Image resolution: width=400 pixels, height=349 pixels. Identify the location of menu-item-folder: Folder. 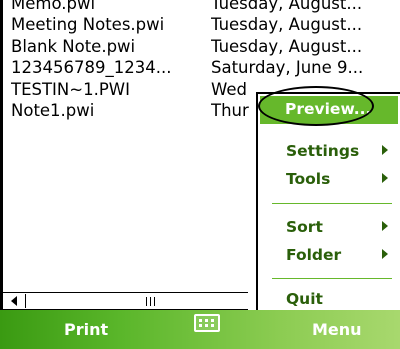
(329, 254).